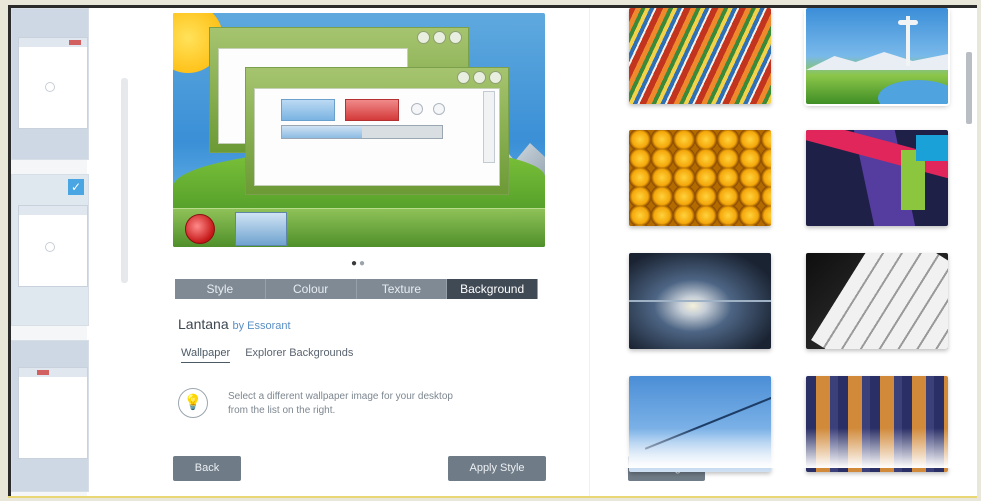 The width and height of the screenshot is (981, 501). I want to click on theme-thumbnail-selected: ✓, so click(50, 250).